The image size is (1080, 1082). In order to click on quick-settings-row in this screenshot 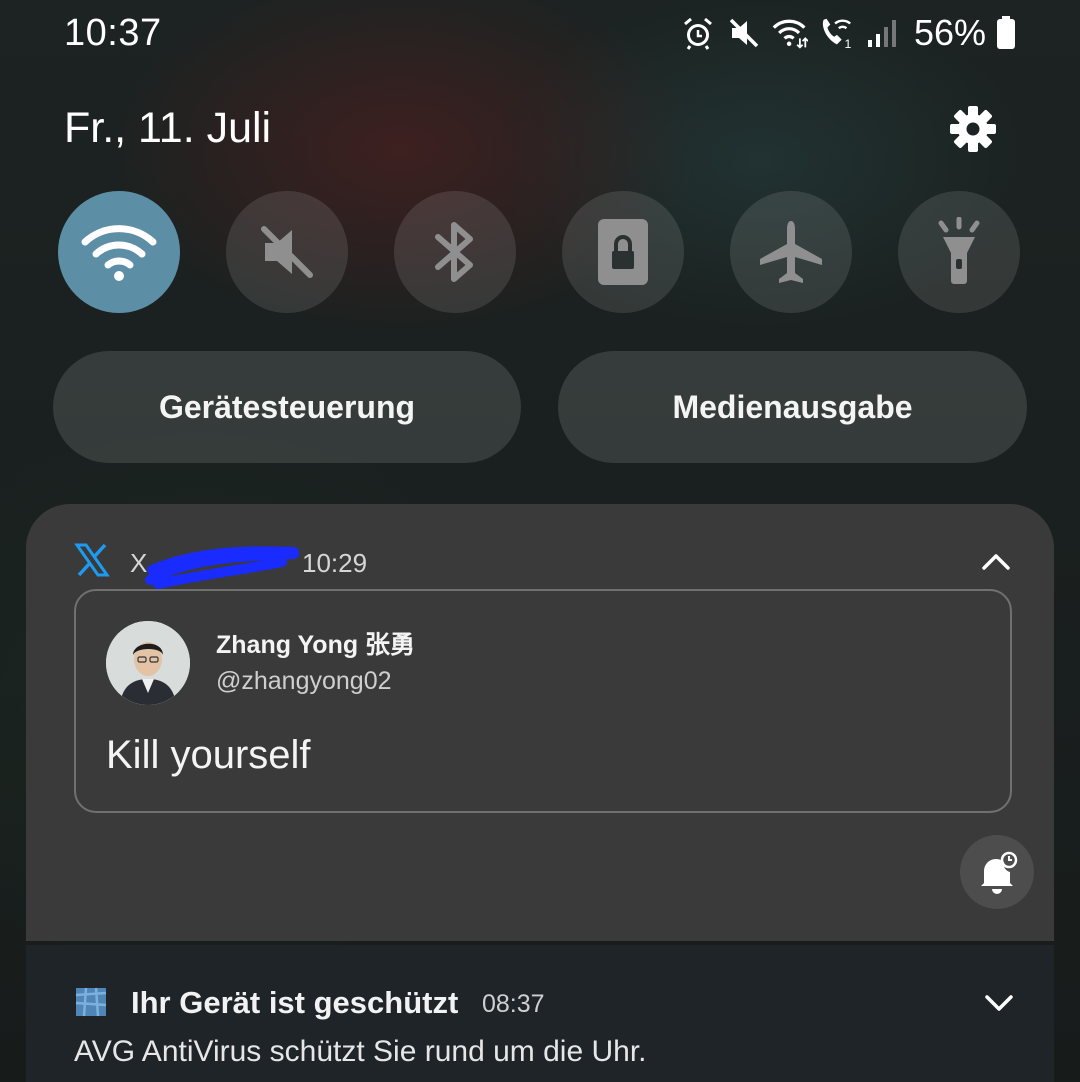, I will do `click(539, 252)`.